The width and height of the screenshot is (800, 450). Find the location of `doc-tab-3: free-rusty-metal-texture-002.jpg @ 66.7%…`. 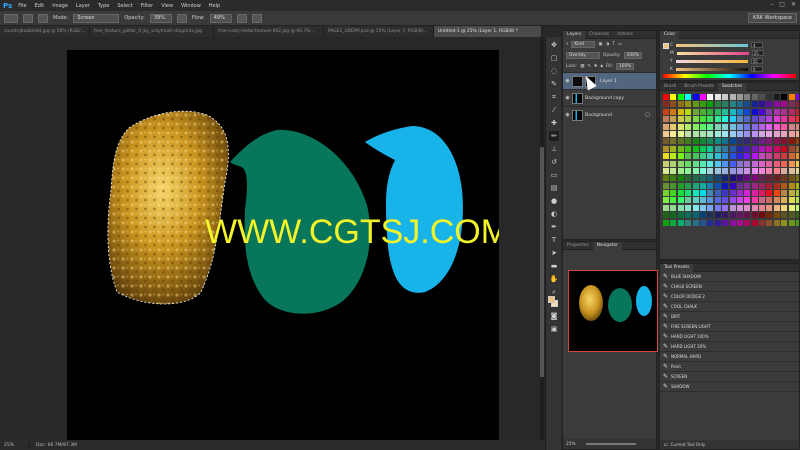

doc-tab-3: free-rusty-metal-texture-002.jpg @ 66.7%… is located at coordinates (269, 31).